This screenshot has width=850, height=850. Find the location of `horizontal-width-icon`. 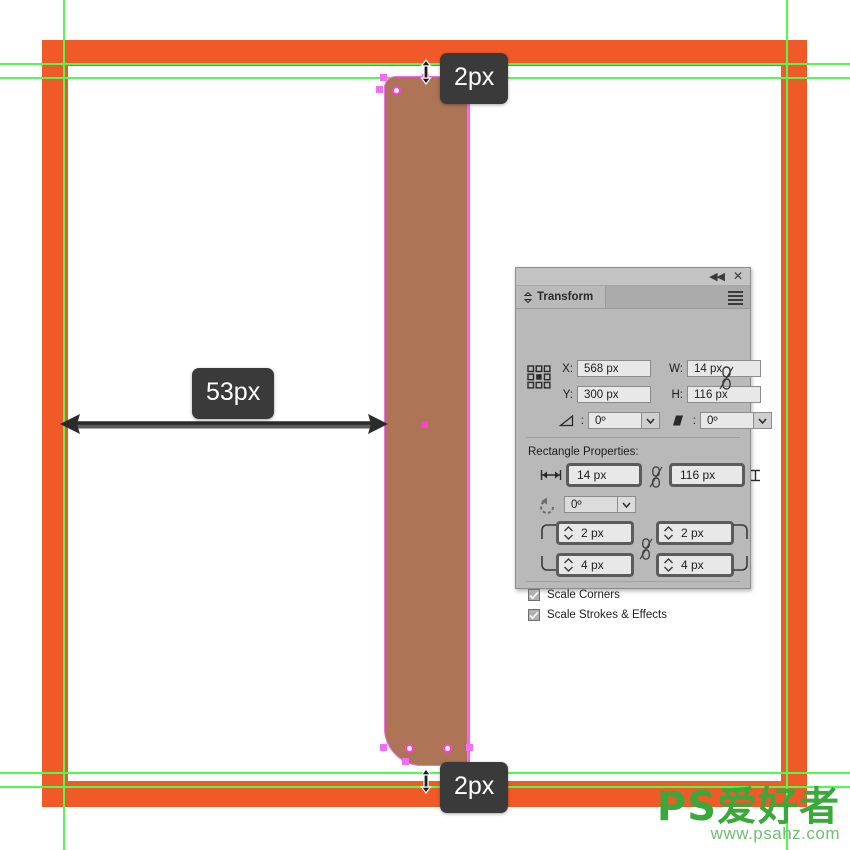

horizontal-width-icon is located at coordinates (551, 475).